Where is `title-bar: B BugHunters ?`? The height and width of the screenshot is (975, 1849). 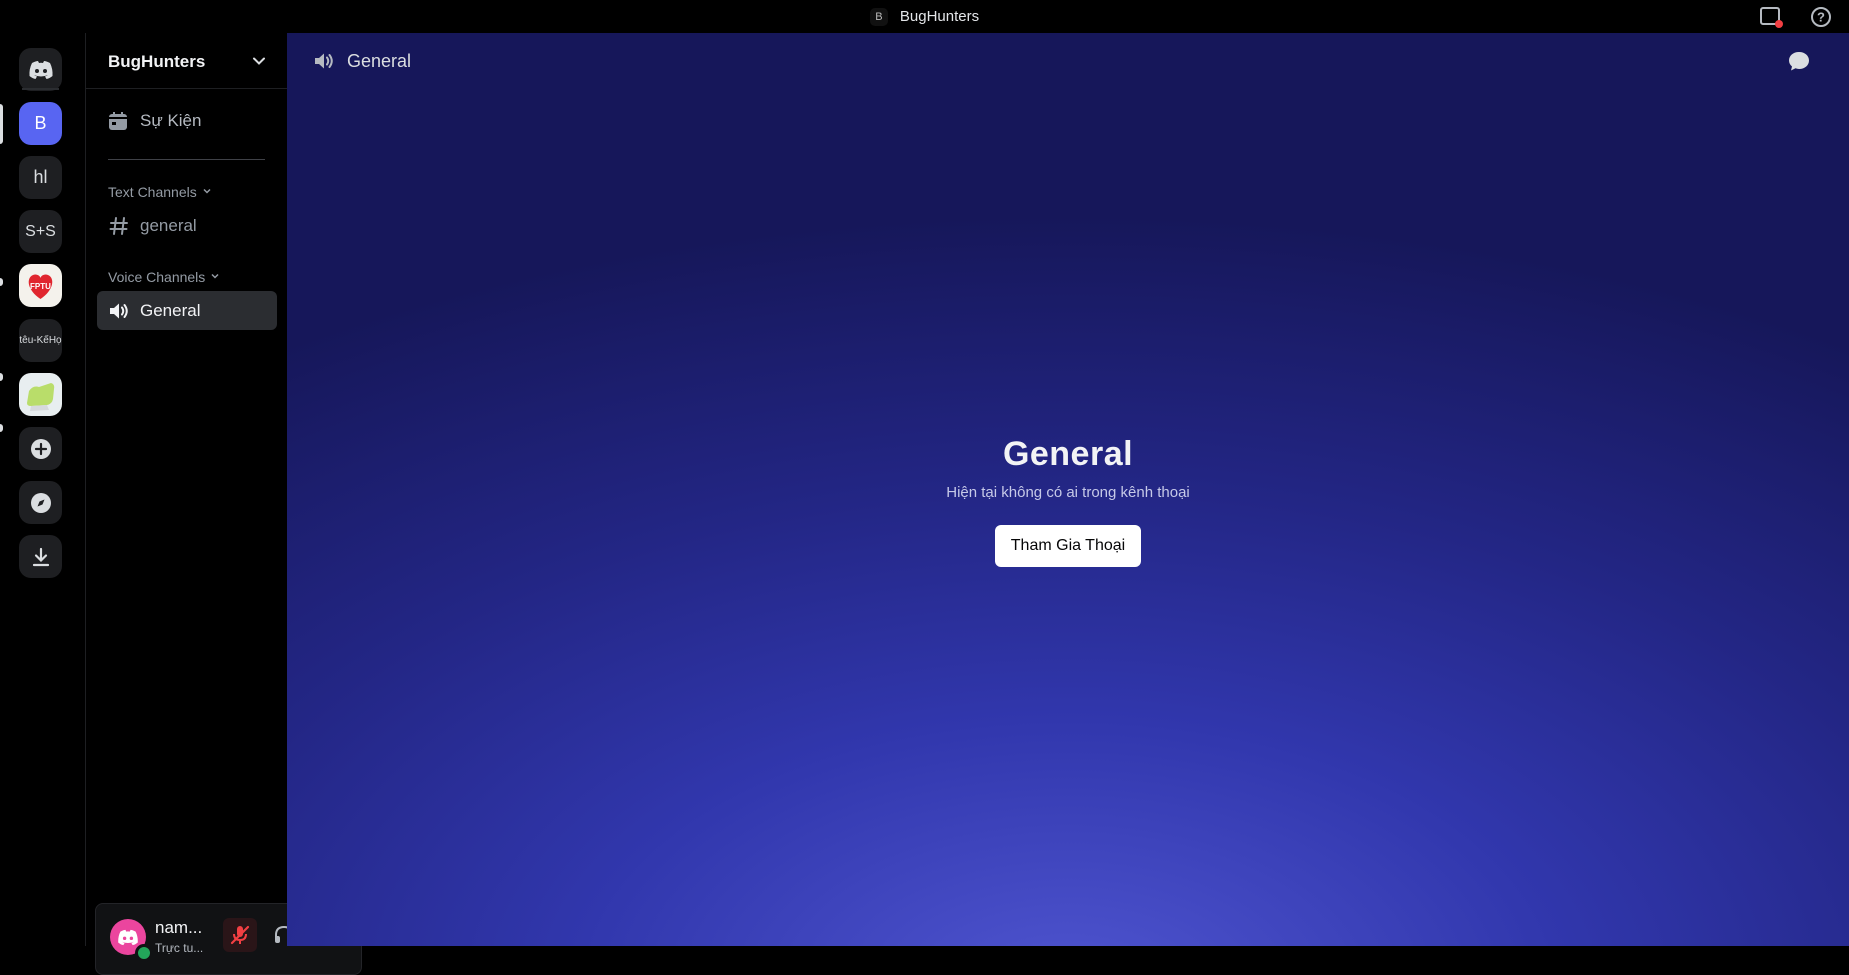 title-bar: B BugHunters ? is located at coordinates (924, 16).